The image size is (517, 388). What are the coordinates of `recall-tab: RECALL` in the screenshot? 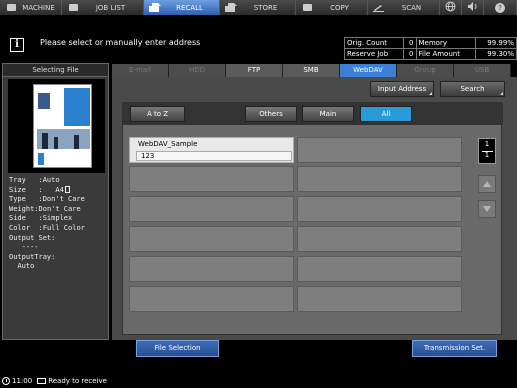 It's located at (182, 7).